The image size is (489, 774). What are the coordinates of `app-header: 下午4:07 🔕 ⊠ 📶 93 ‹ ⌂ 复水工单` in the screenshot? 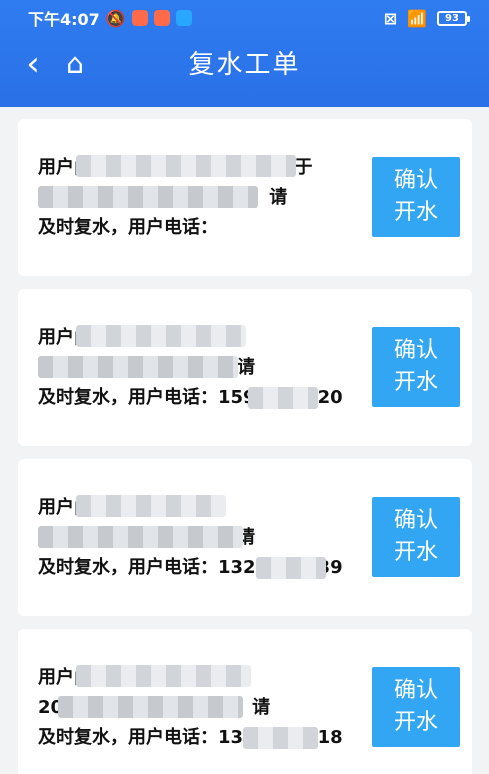 It's located at (244, 53).